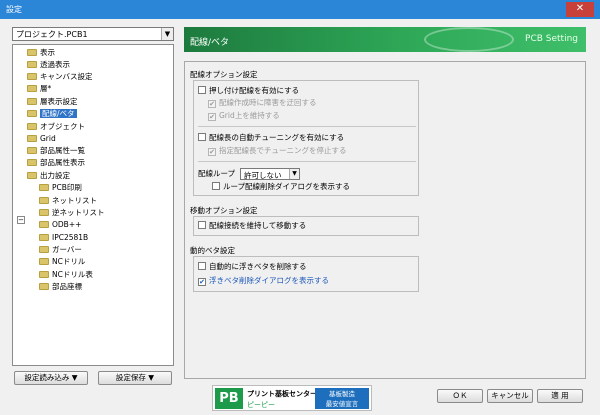 The image size is (600, 415). What do you see at coordinates (14, 9) in the screenshot?
I see `window-title: 設定` at bounding box center [14, 9].